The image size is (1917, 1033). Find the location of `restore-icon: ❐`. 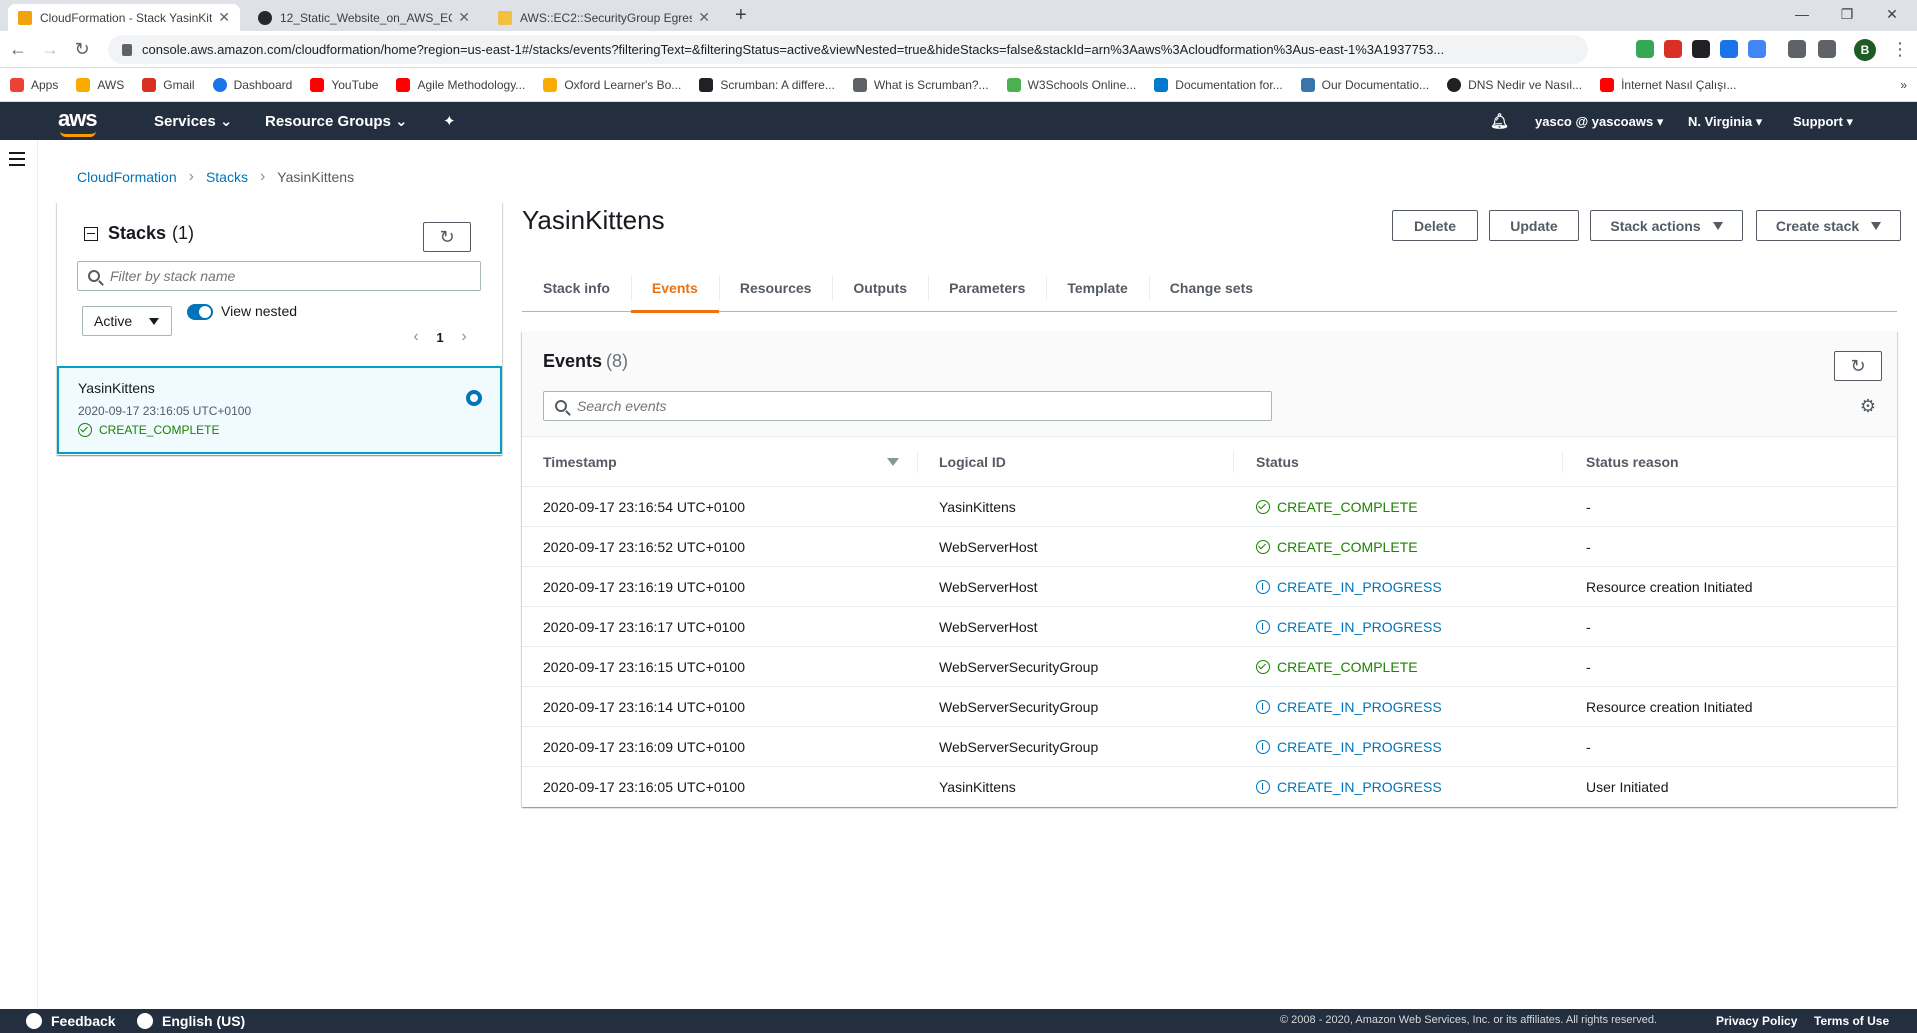

restore-icon: ❐ is located at coordinates (1847, 14).